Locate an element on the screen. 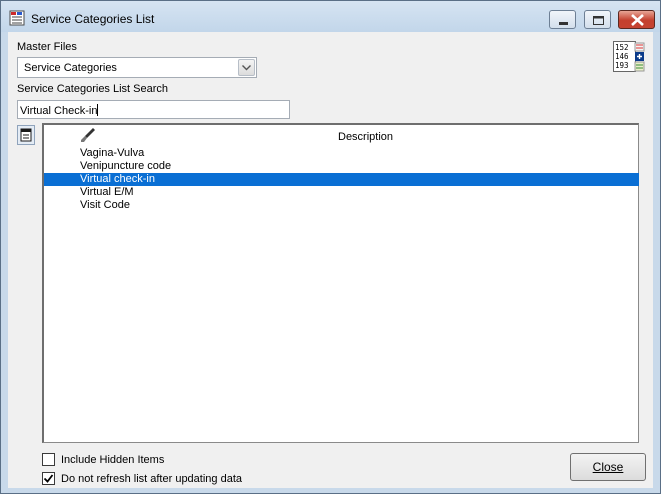  master-files-dropdown: Service Categories is located at coordinates (137, 67).